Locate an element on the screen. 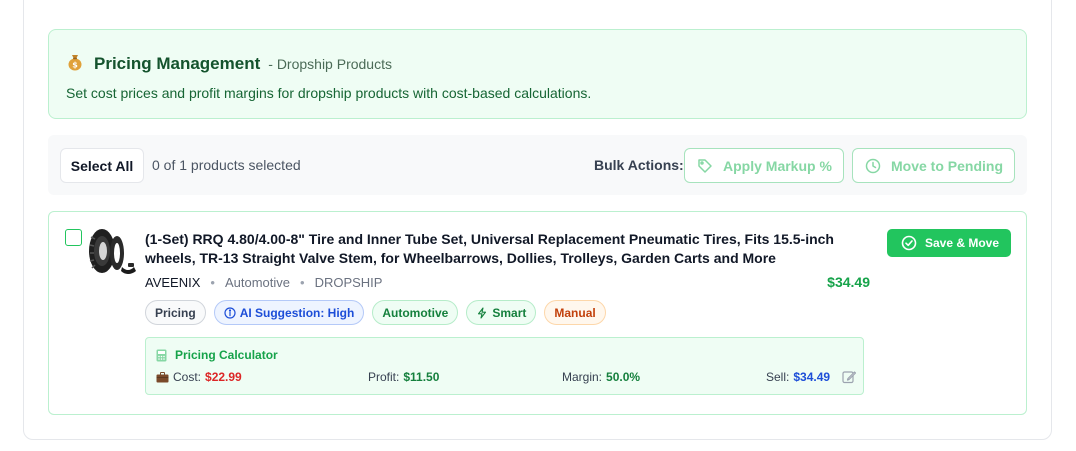  apply-markup-button: Apply Markup % is located at coordinates (764, 165).